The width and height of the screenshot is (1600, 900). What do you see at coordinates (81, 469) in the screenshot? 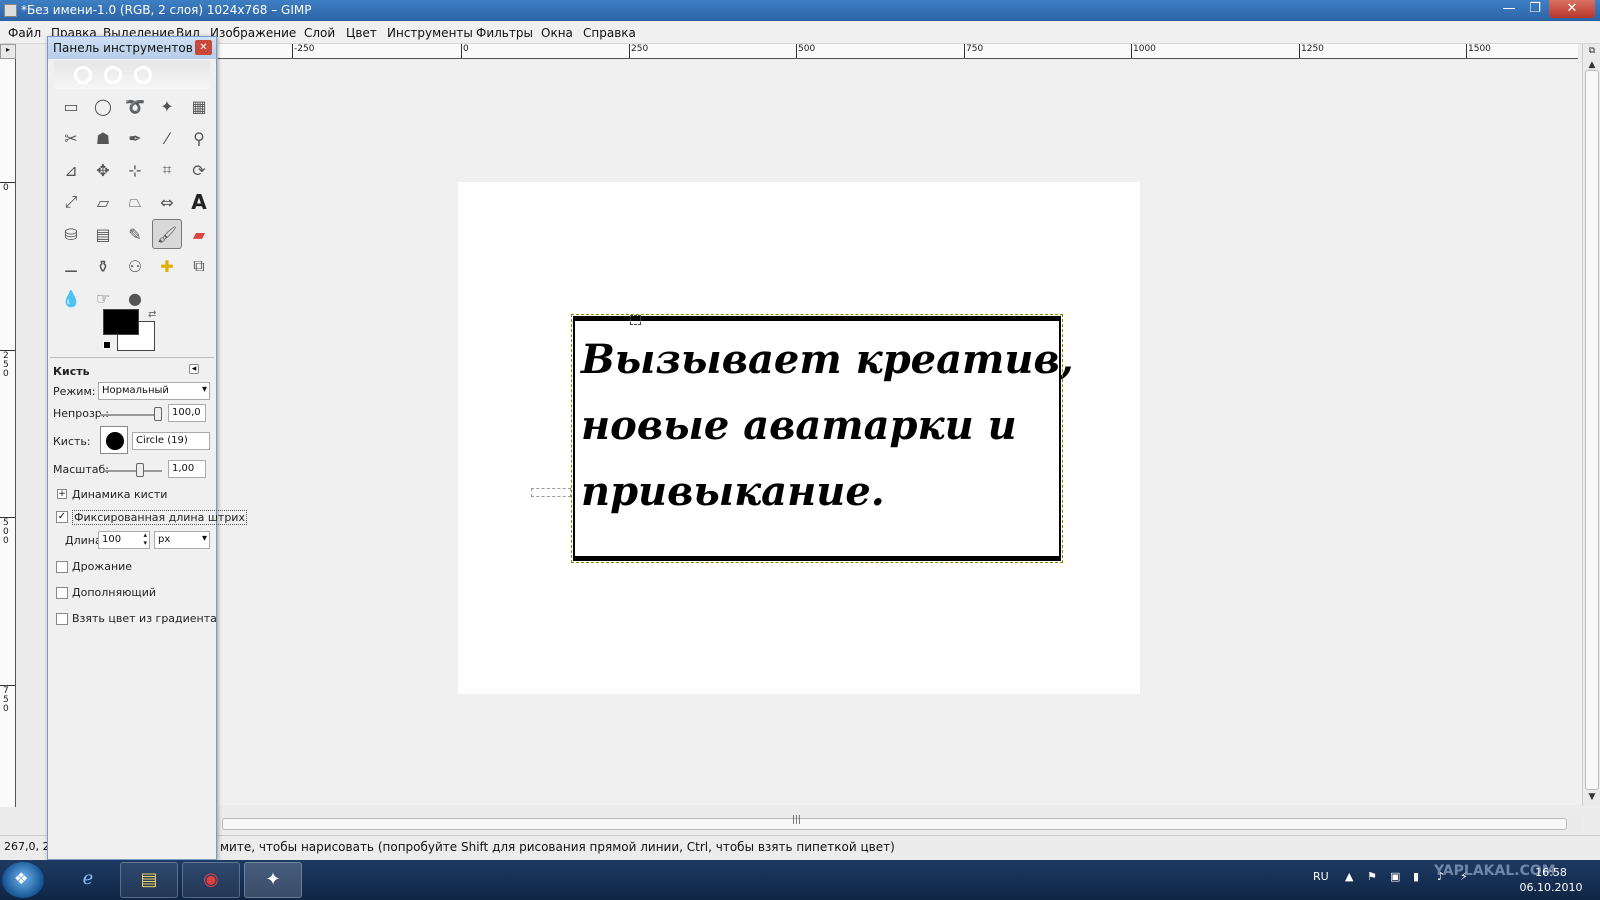
I see `scale-label: Масштаб:` at bounding box center [81, 469].